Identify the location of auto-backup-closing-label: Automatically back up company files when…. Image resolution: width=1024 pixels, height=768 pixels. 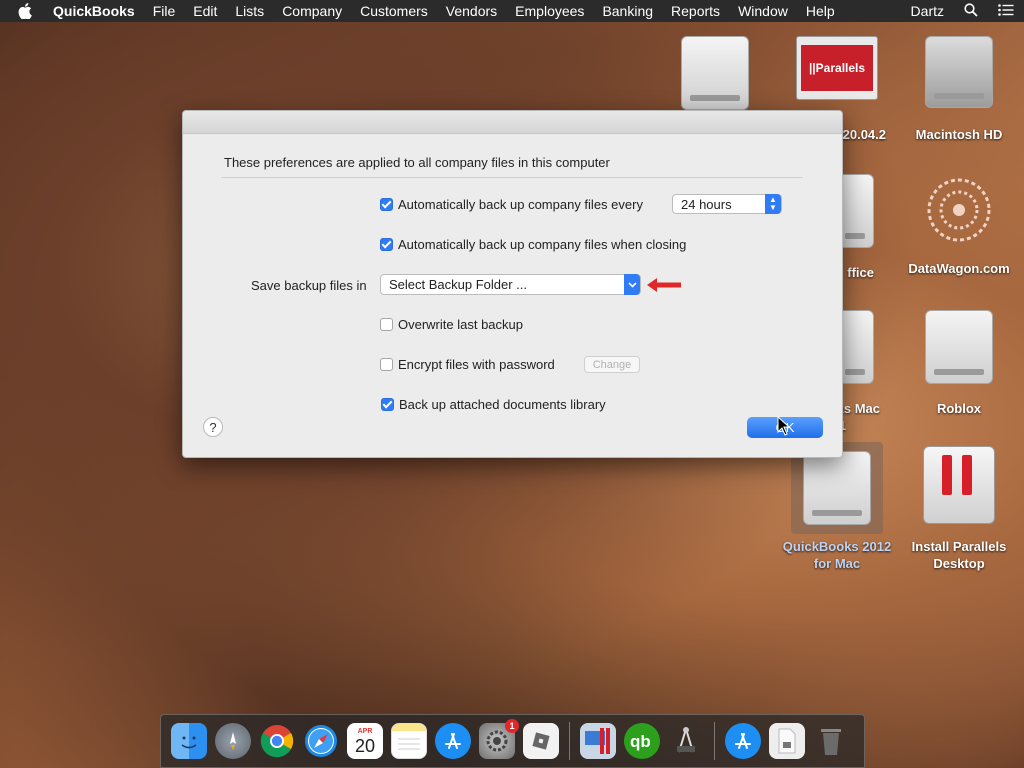
(542, 244).